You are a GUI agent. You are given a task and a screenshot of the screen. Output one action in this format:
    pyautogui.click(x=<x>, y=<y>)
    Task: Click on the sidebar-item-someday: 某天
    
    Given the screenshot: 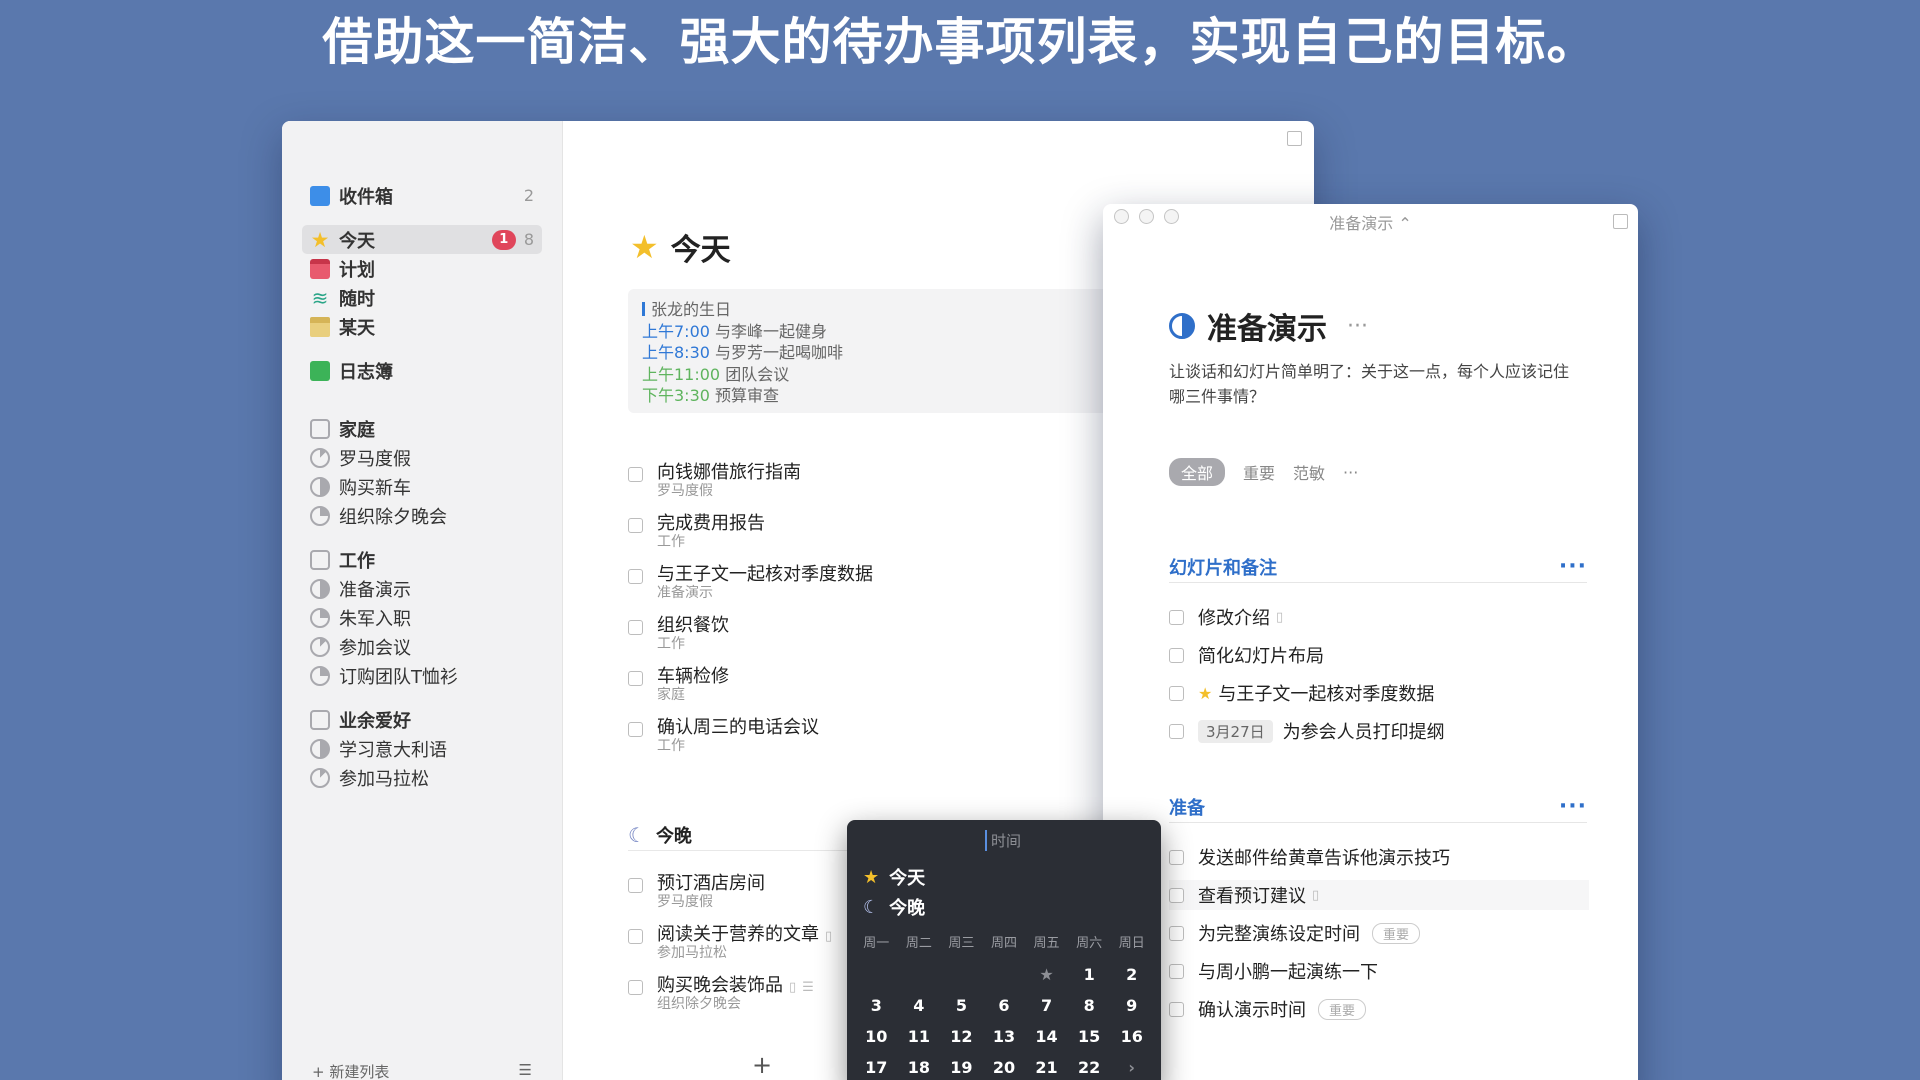 What is the action you would take?
    pyautogui.click(x=422, y=326)
    